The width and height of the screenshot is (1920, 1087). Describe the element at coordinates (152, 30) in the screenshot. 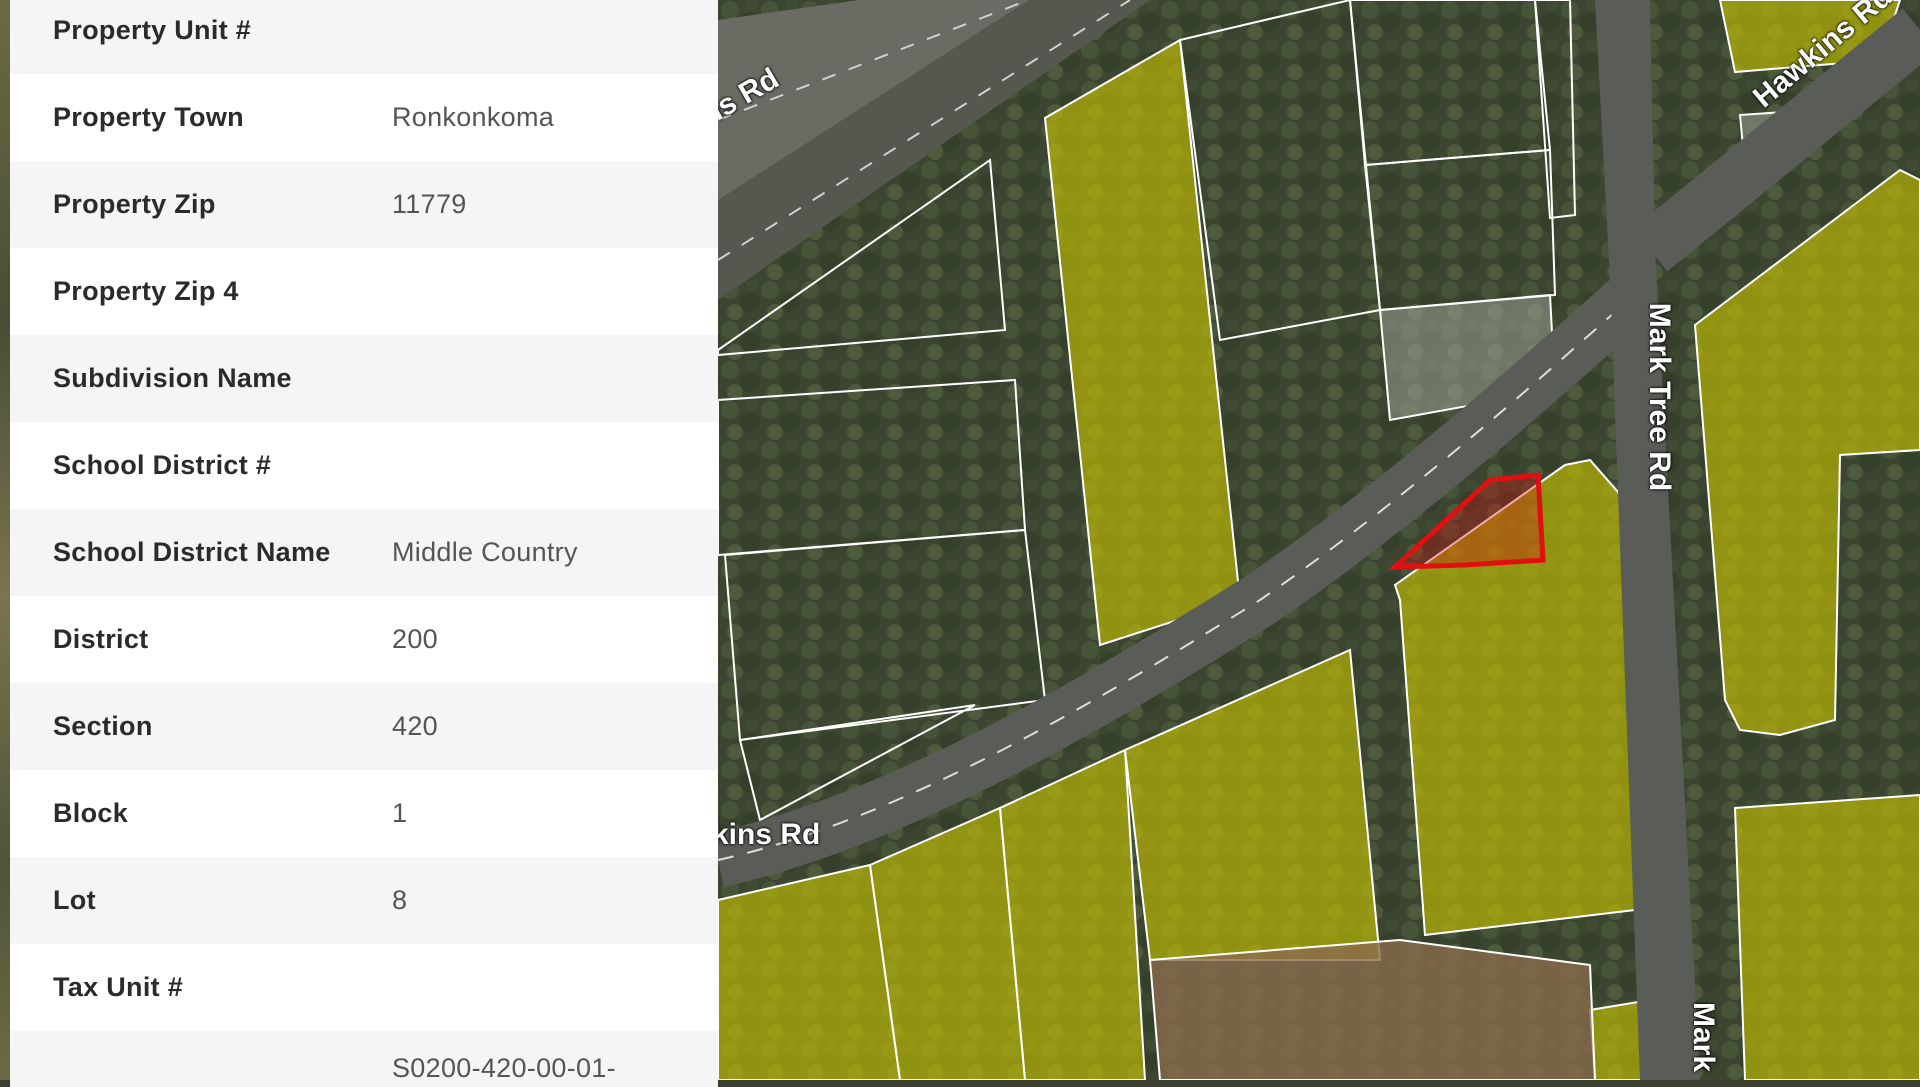

I see `detail-label: Property Unit #` at that location.